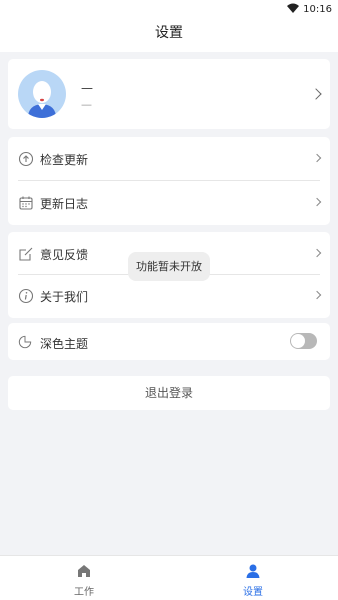  What do you see at coordinates (169, 341) in the screenshot?
I see `theme-card: 深色主题` at bounding box center [169, 341].